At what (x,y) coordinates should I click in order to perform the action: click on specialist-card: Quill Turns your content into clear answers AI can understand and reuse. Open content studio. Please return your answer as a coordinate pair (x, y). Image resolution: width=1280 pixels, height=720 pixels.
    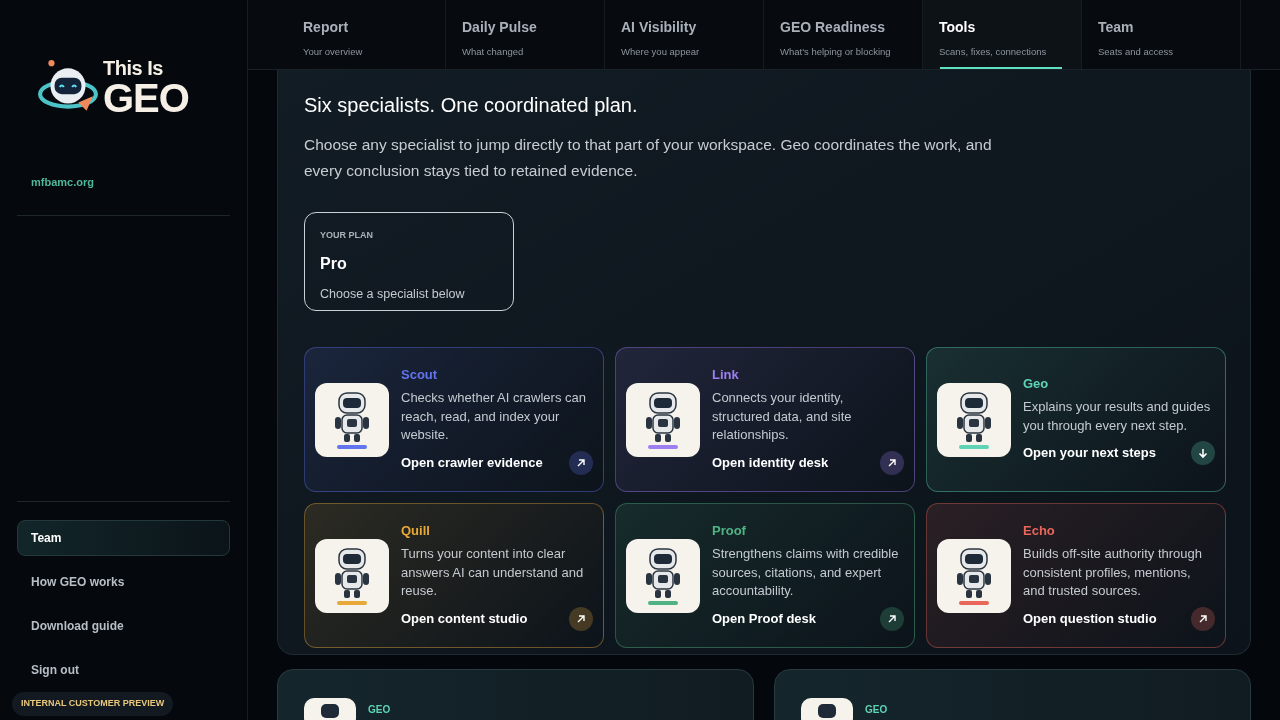
    Looking at the image, I should click on (454, 575).